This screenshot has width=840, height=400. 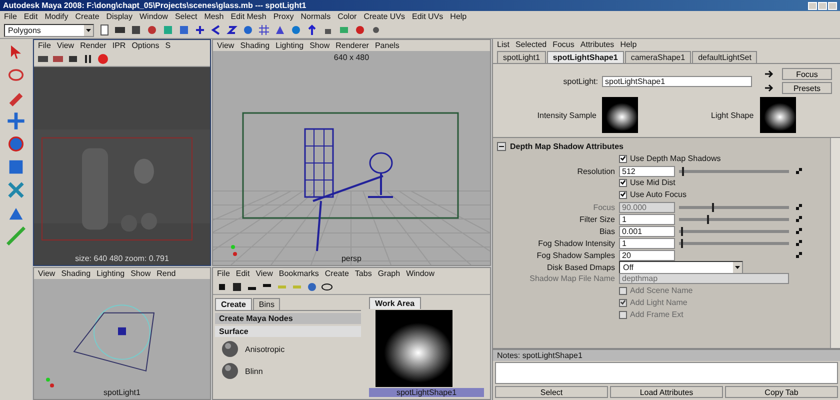 What do you see at coordinates (658, 57) in the screenshot?
I see `tab: cameraShape1` at bounding box center [658, 57].